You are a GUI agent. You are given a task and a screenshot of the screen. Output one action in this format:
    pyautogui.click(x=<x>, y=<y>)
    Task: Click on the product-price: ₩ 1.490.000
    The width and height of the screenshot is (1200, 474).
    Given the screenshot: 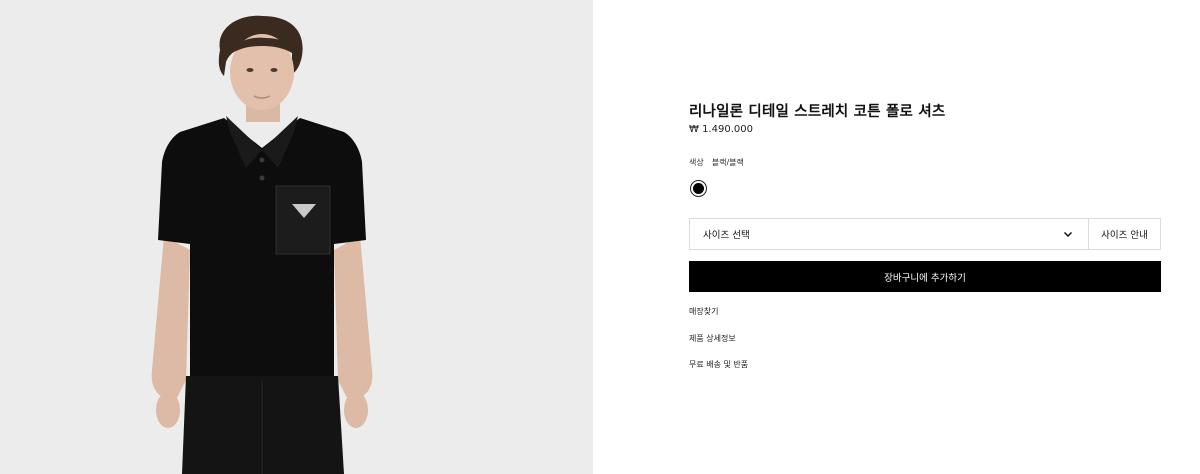 What is the action you would take?
    pyautogui.click(x=721, y=129)
    